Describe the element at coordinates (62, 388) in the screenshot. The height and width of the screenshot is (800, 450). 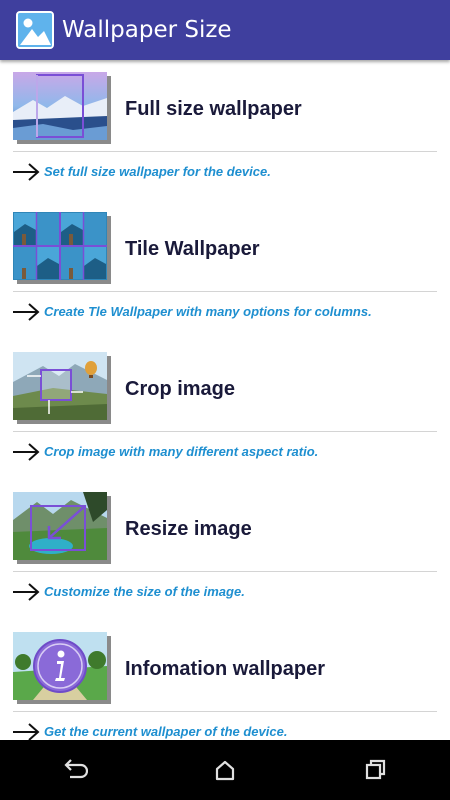
I see `crop-image-icon` at that location.